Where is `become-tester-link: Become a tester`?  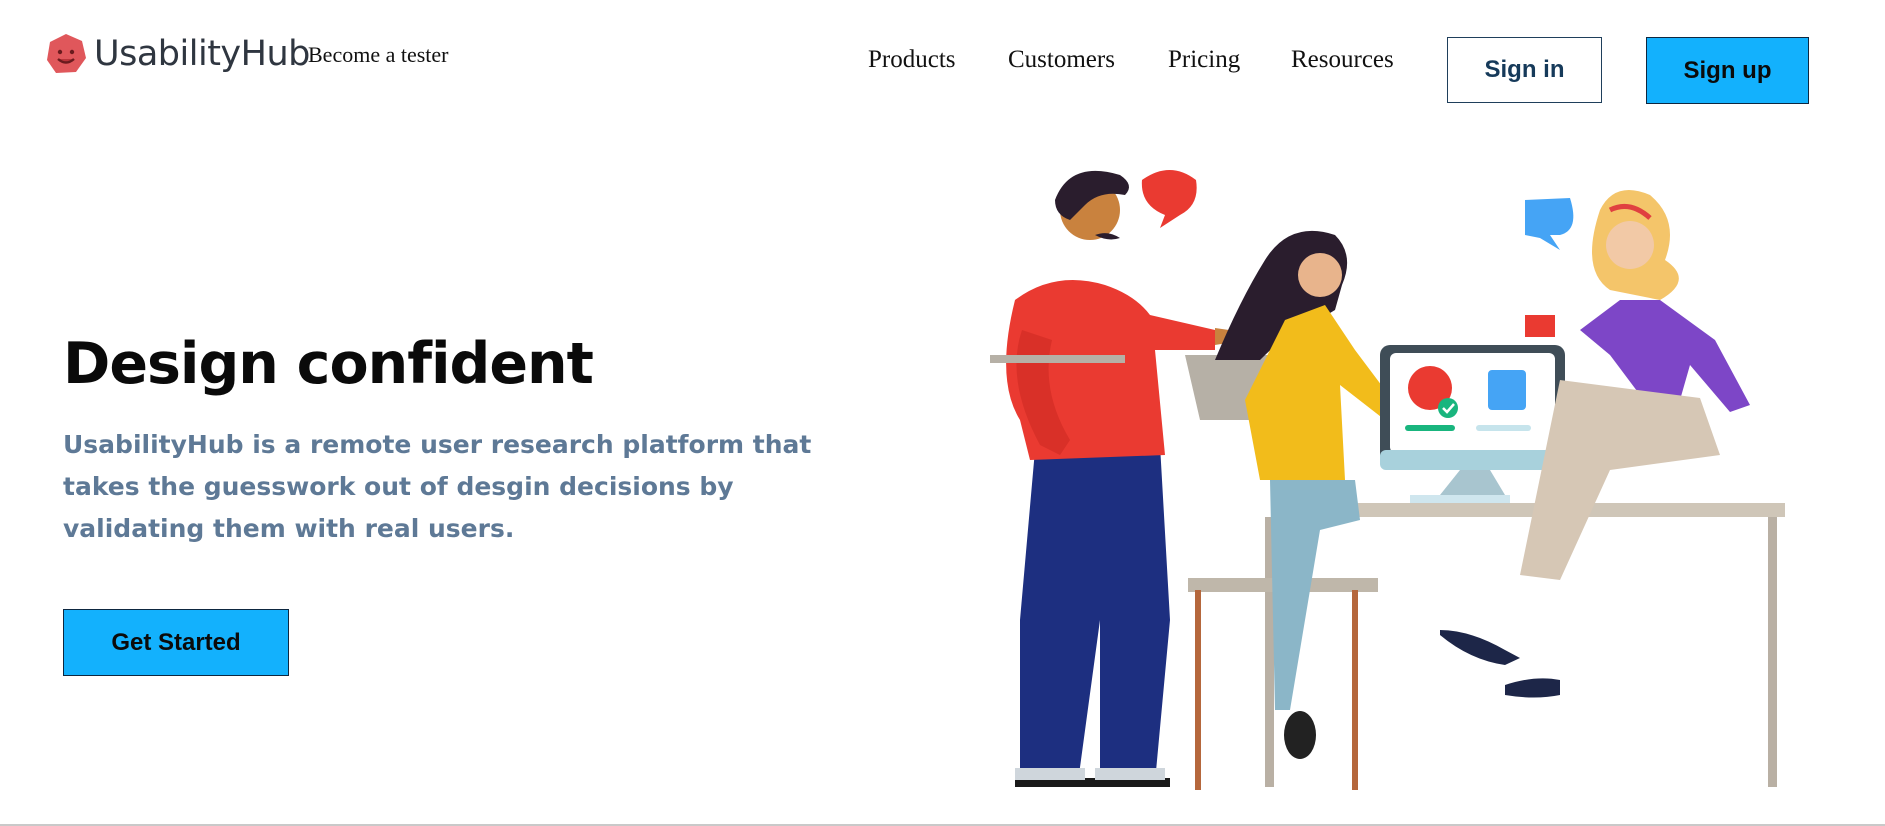
become-tester-link: Become a tester is located at coordinates (378, 55).